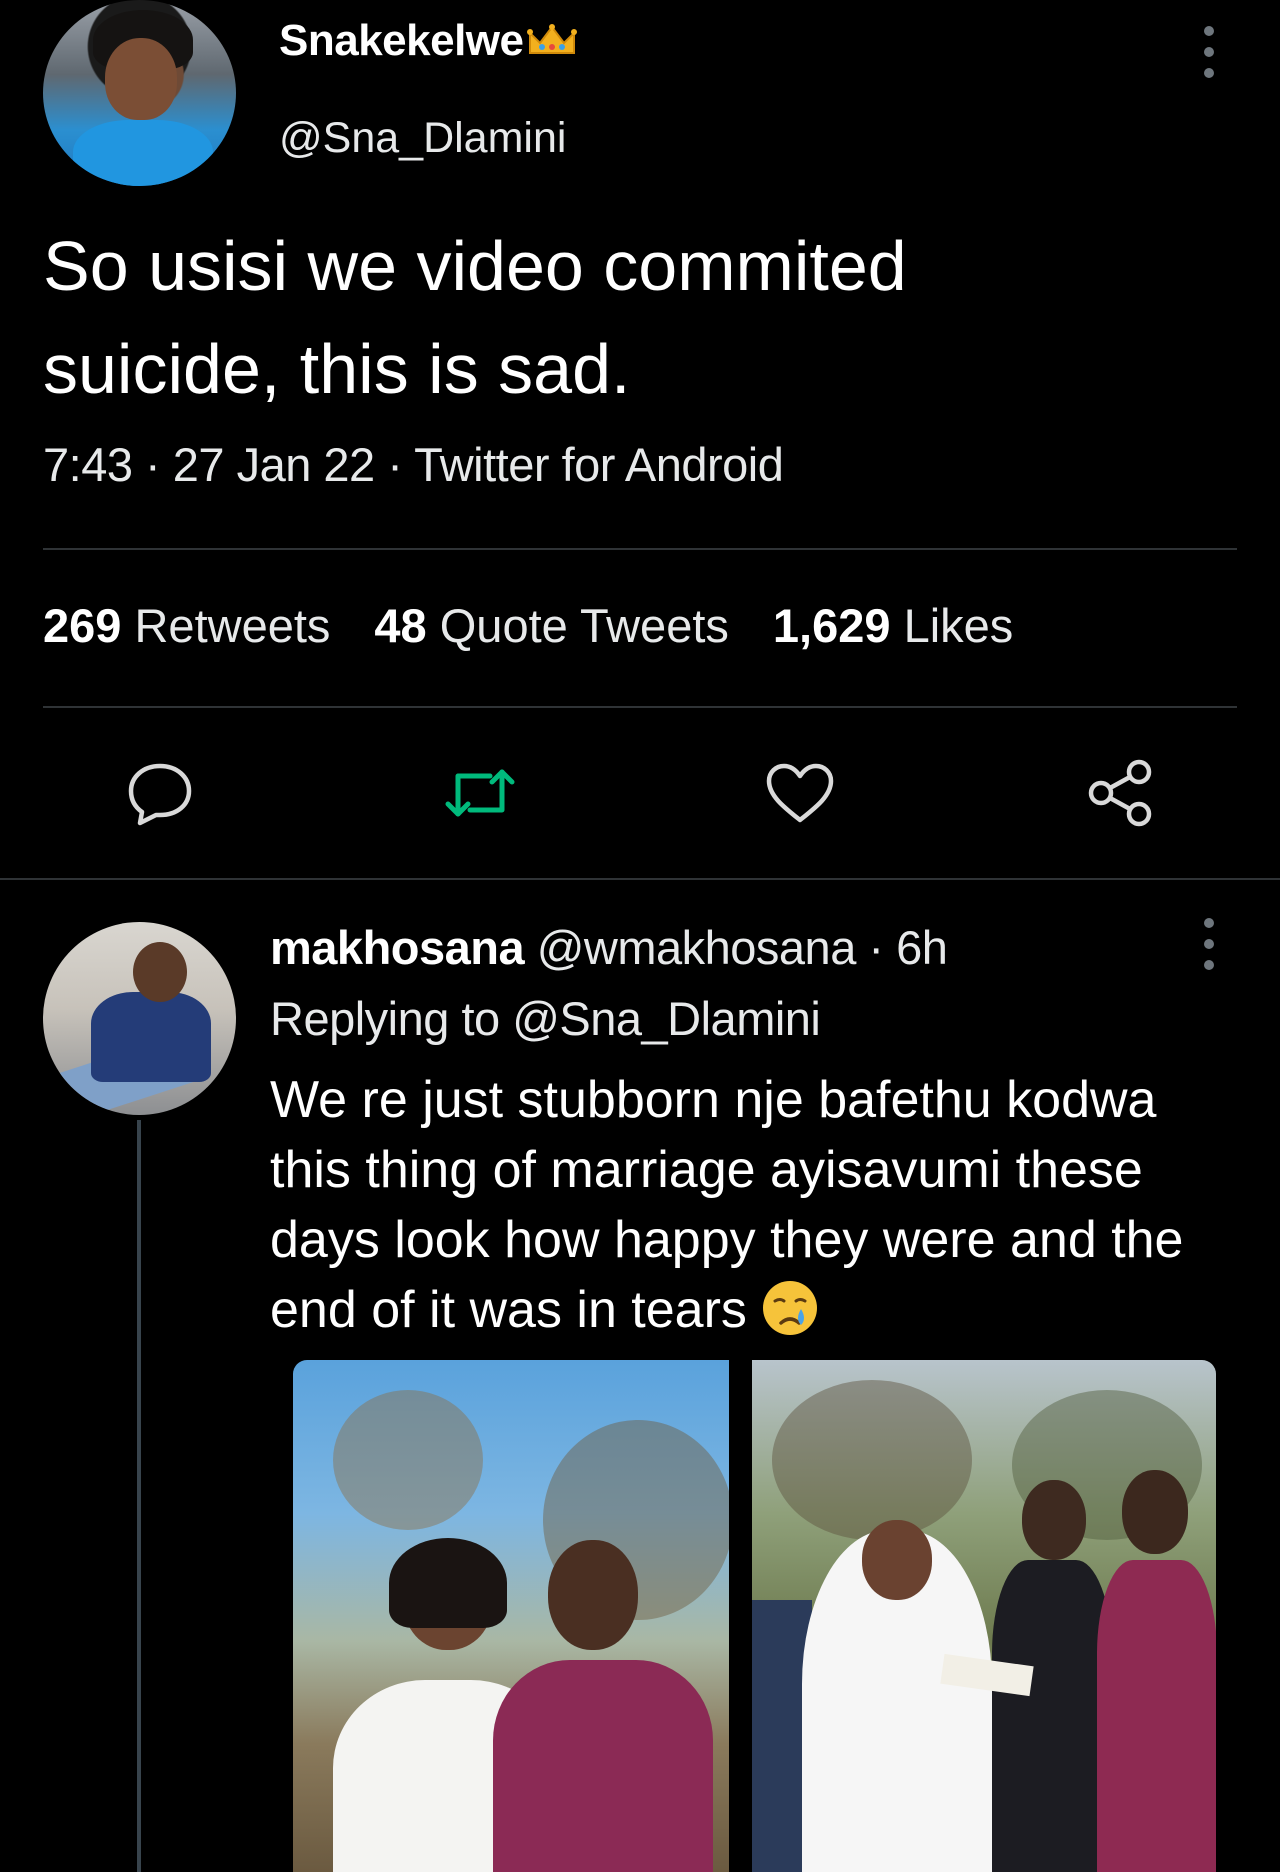 Image resolution: width=1280 pixels, height=1872 pixels. I want to click on retweet-icon, so click(480, 793).